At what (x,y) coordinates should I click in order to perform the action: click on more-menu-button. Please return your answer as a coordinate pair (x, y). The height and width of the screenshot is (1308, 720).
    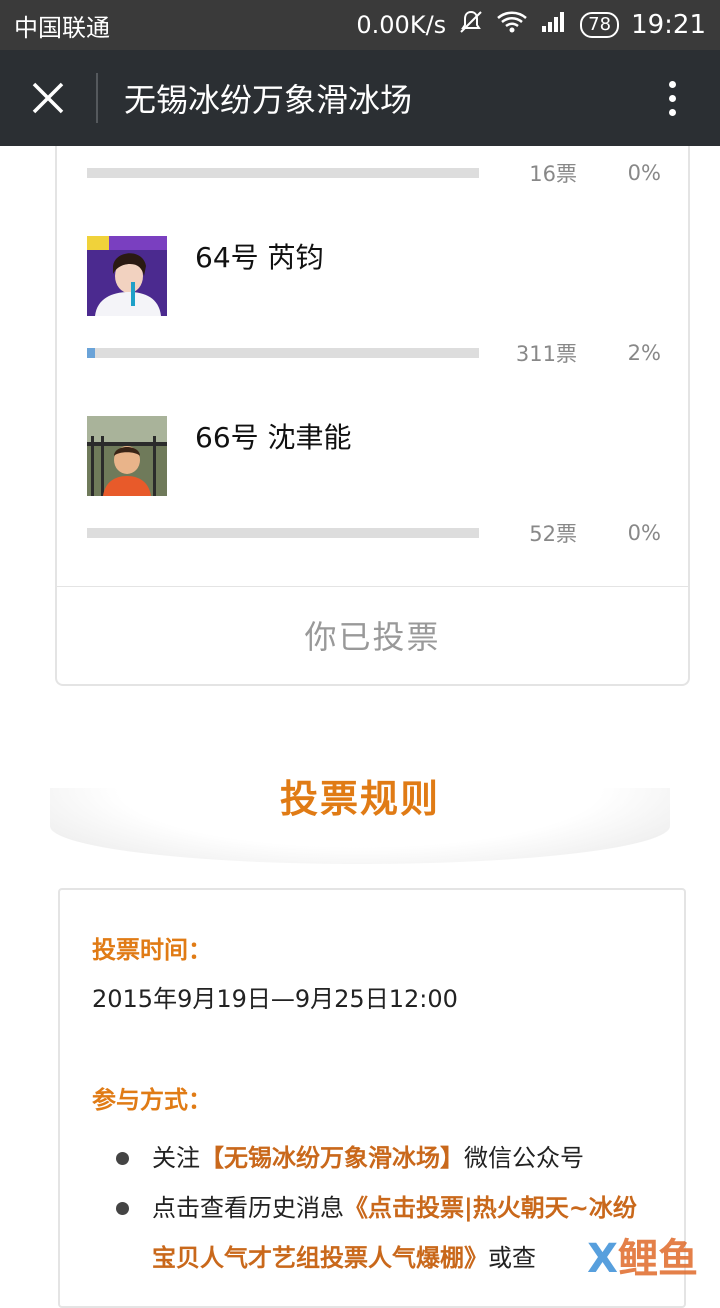
    Looking at the image, I should click on (672, 98).